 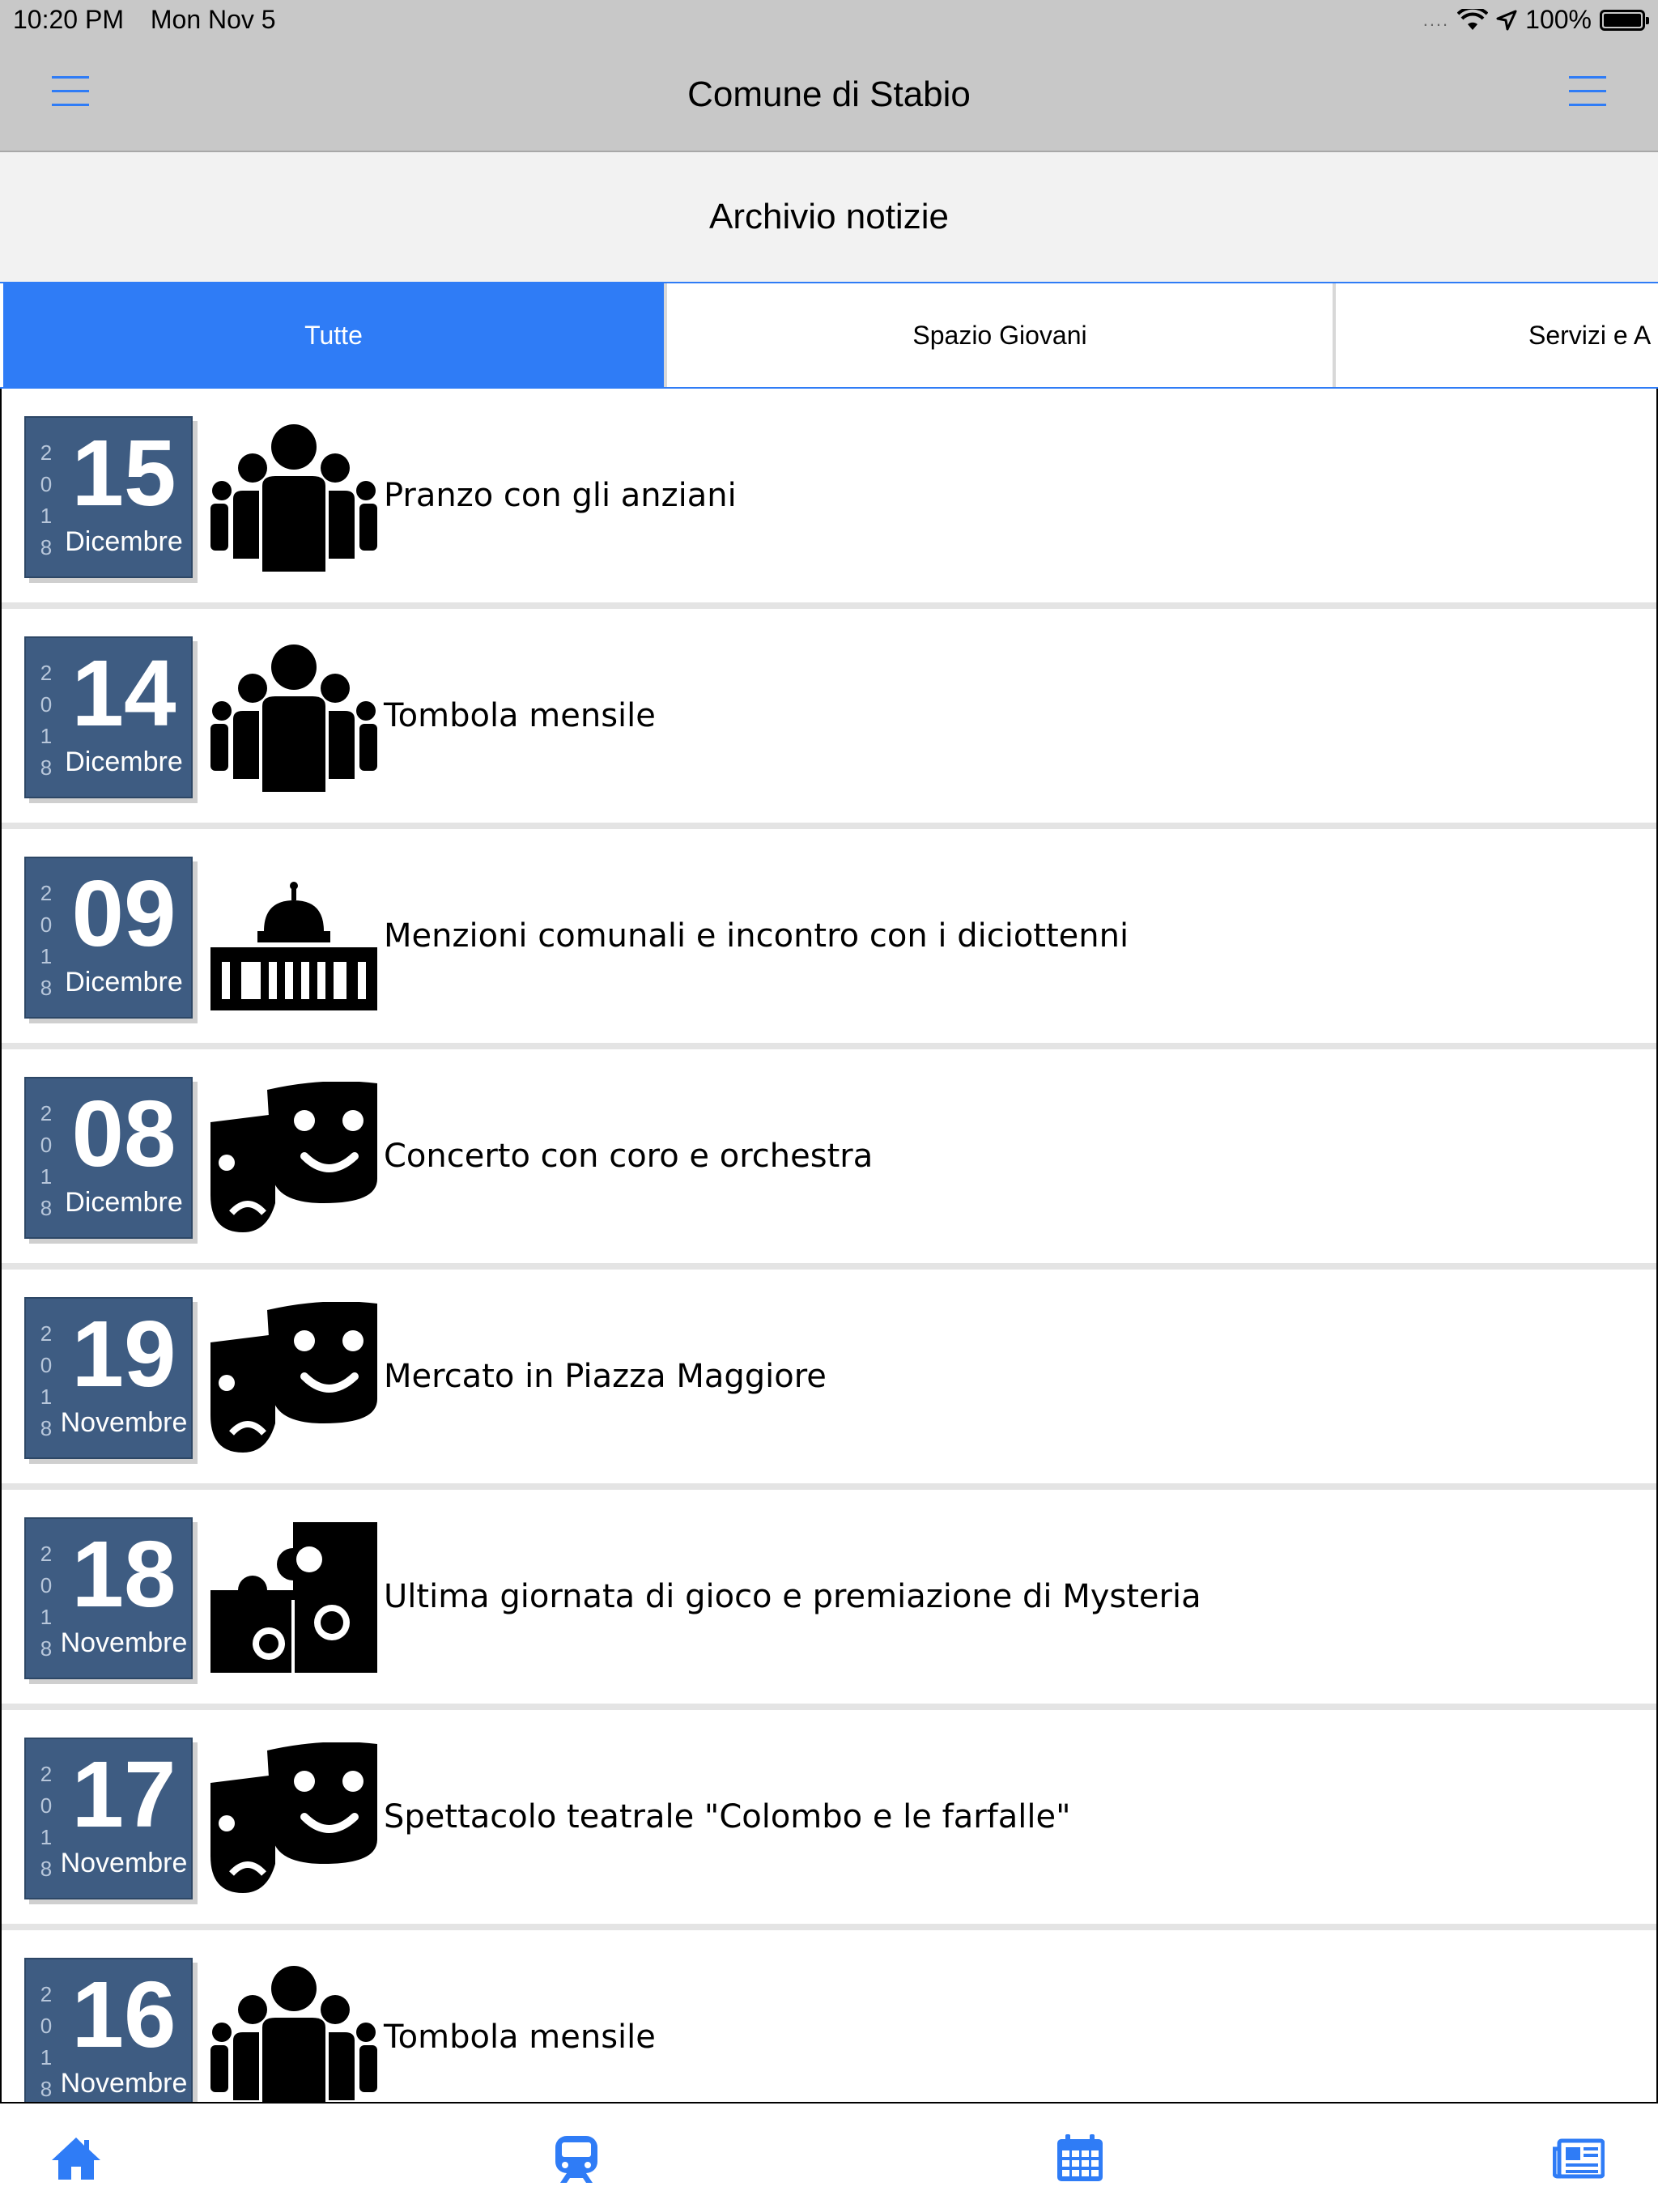 What do you see at coordinates (829, 499) in the screenshot?
I see `news-item: 2018 15 Dicembre Pranzo con gli anziani` at bounding box center [829, 499].